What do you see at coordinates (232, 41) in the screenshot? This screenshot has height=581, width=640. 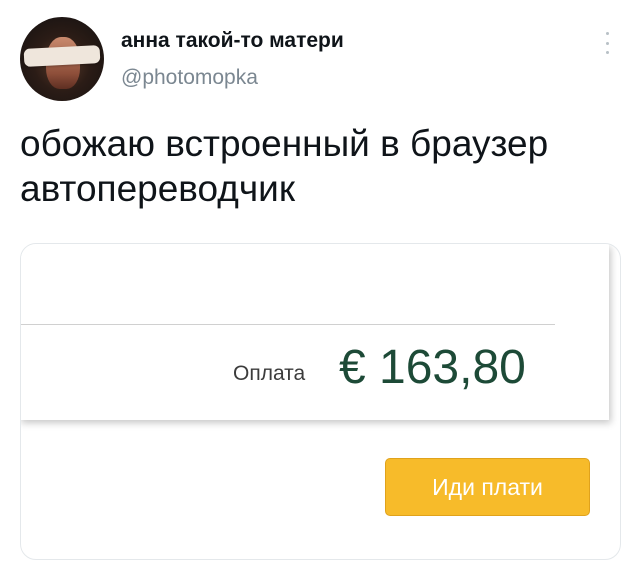 I see `author-name: анна такой-то матери` at bounding box center [232, 41].